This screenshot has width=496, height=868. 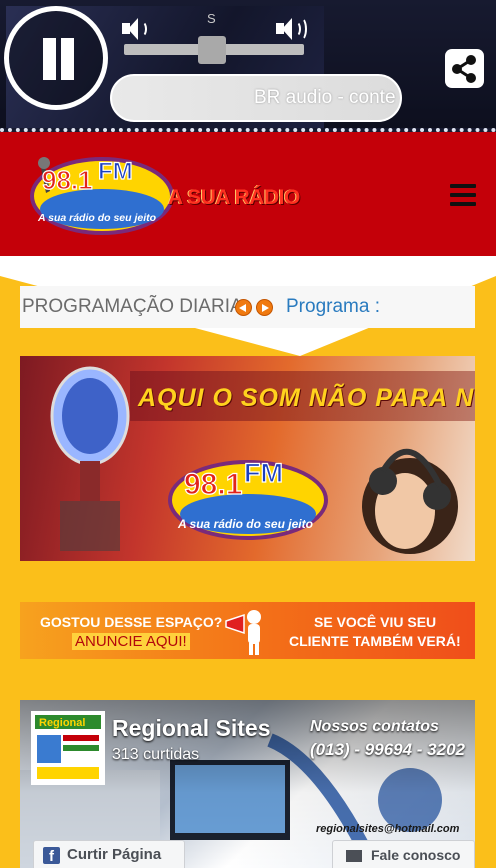 I want to click on share-button, so click(x=464, y=68).